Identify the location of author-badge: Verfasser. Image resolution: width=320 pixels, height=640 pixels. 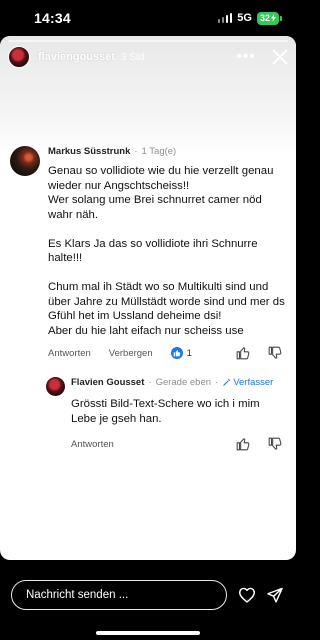
(247, 382).